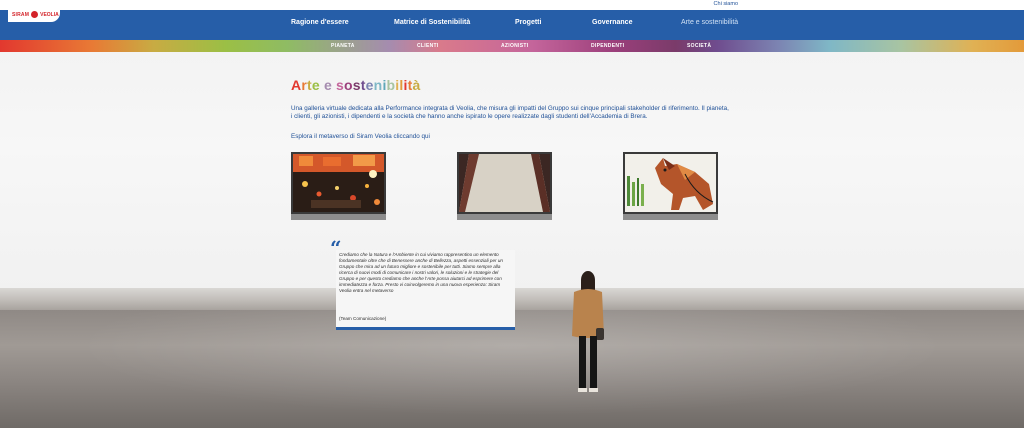  I want to click on subnav-item-societa: SOCIETÀ, so click(699, 46).